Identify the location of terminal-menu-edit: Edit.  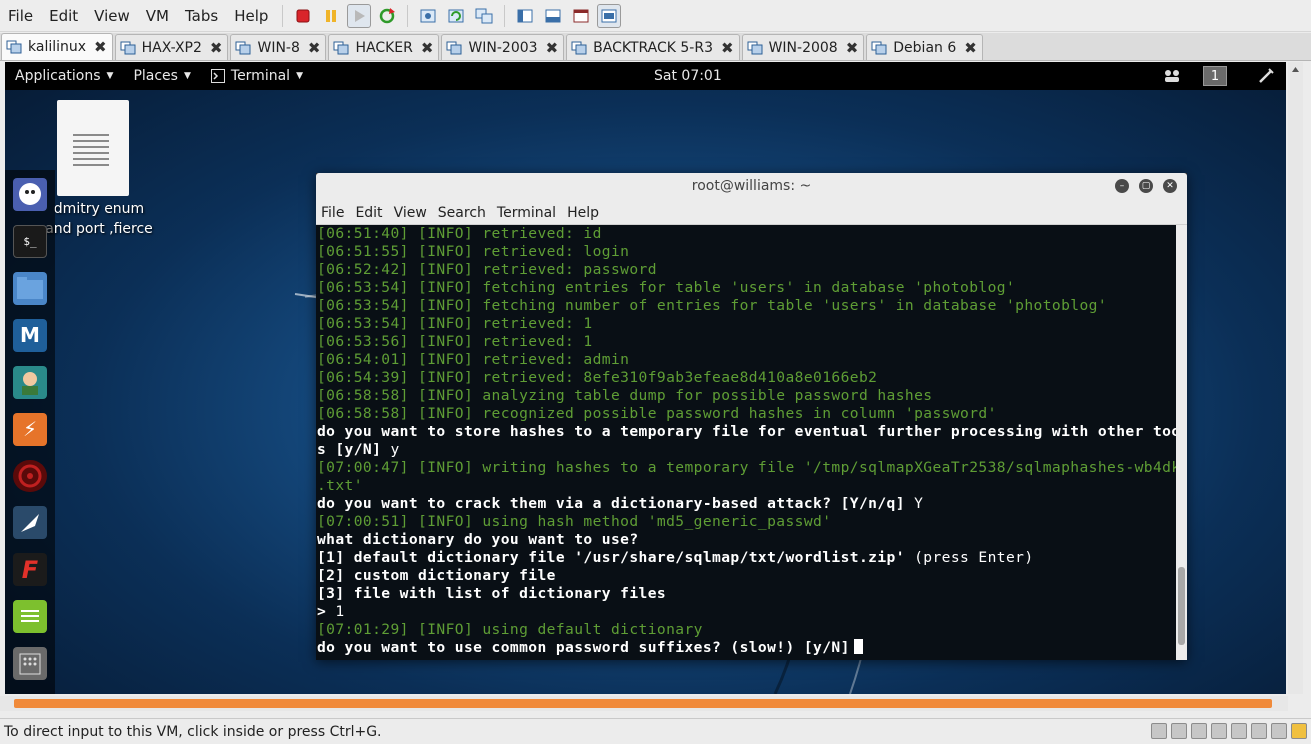
(369, 213).